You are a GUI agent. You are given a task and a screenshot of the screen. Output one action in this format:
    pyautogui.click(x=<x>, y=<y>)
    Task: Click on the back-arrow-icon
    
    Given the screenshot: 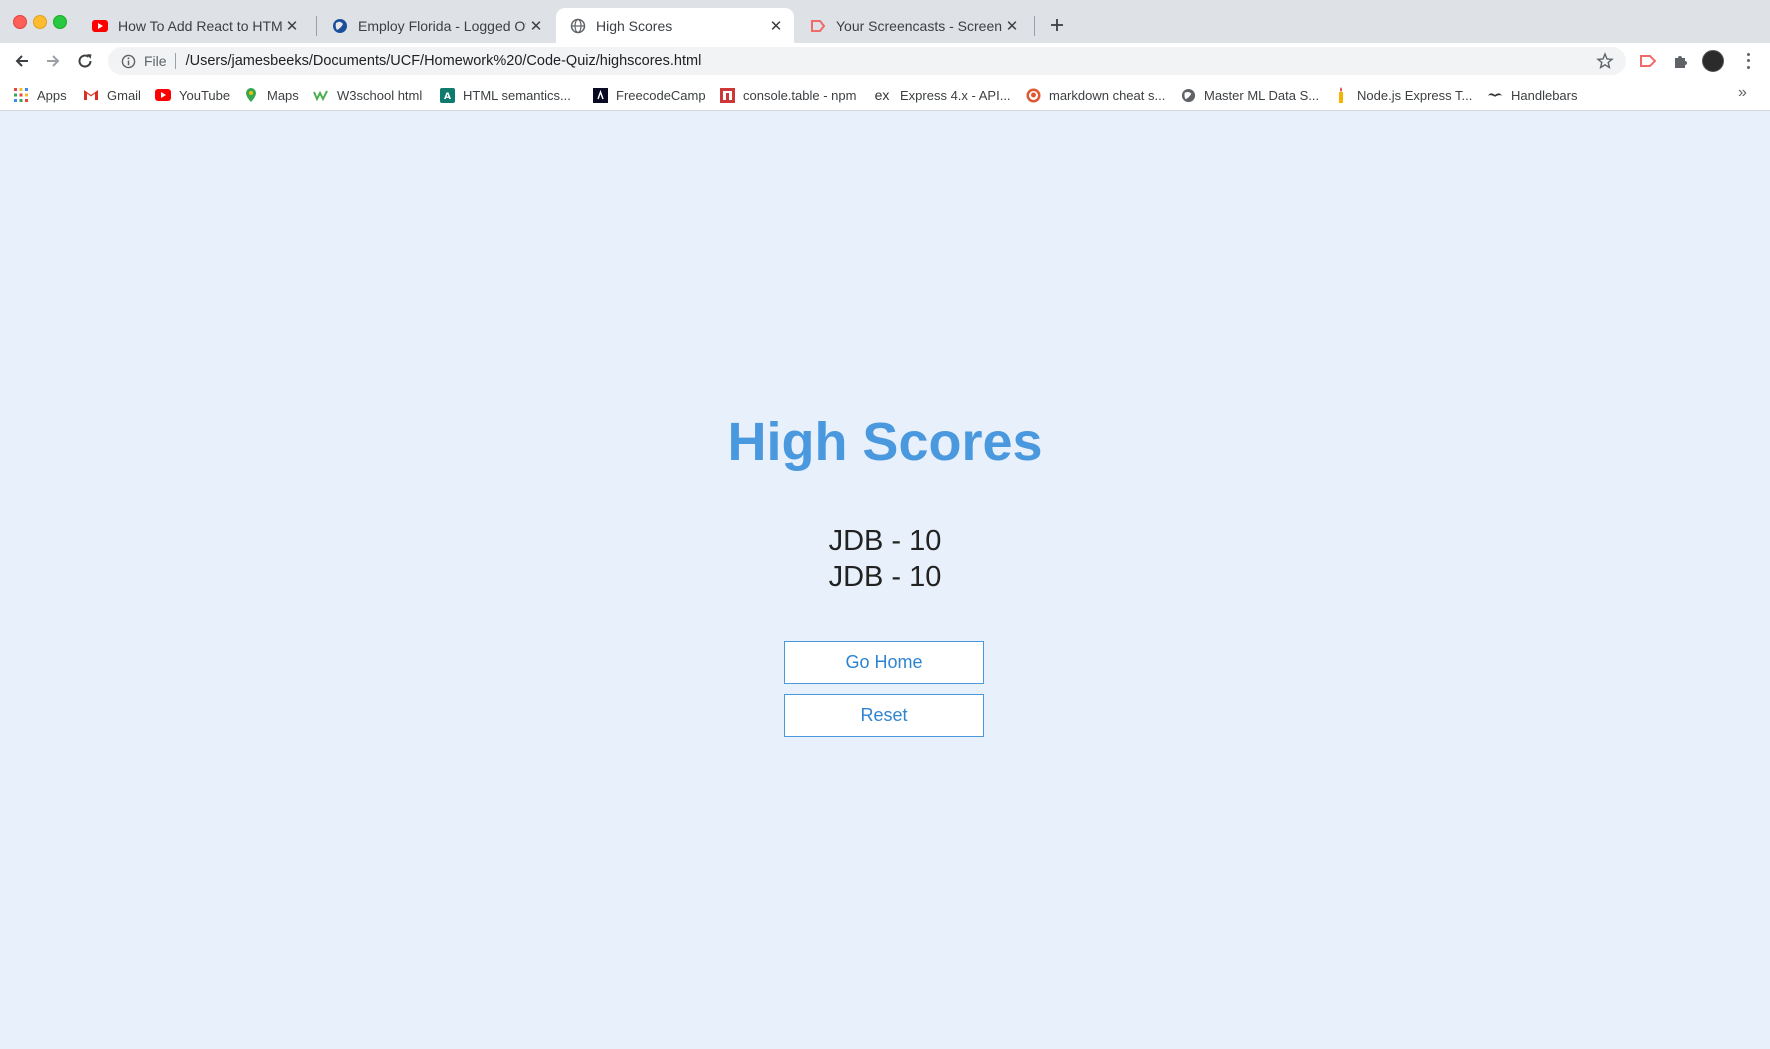 What is the action you would take?
    pyautogui.click(x=22, y=61)
    